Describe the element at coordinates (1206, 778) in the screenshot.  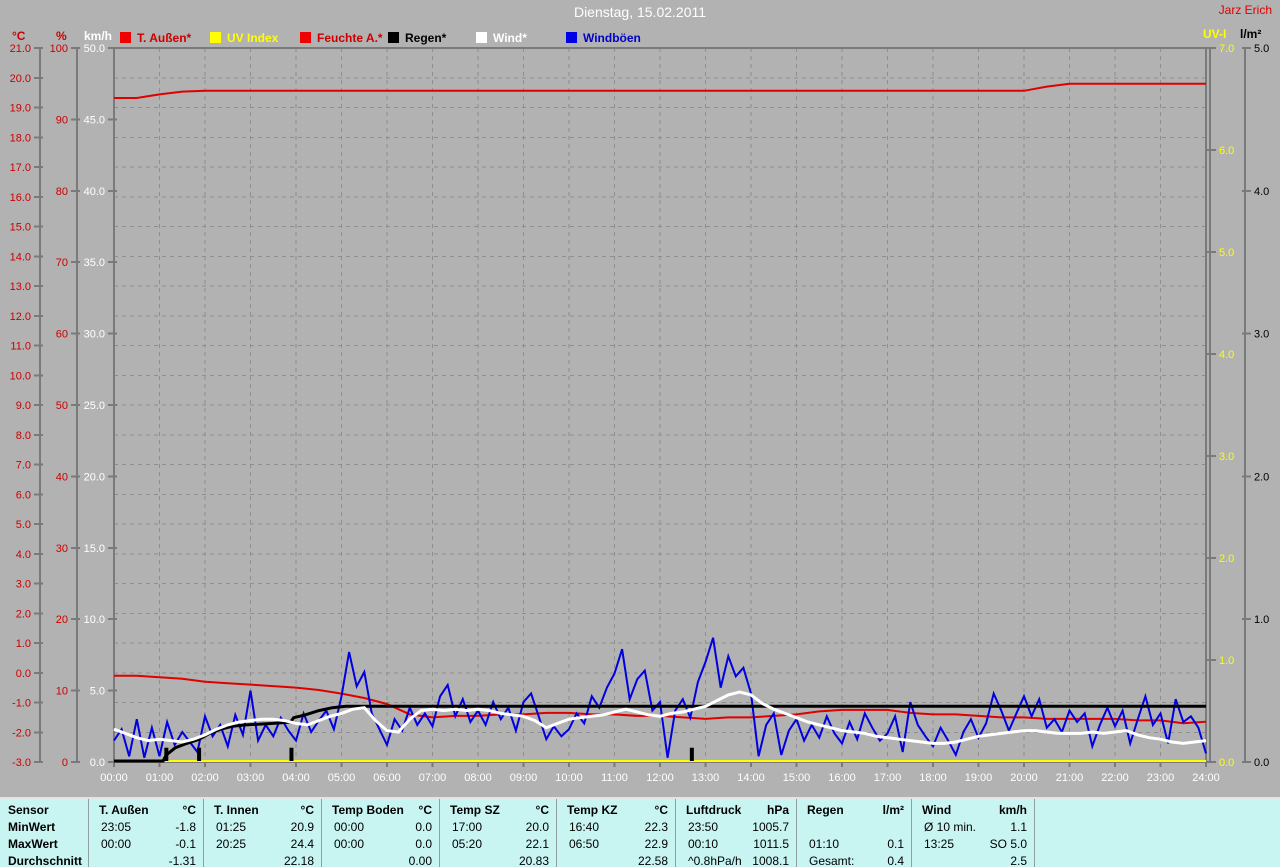
I see `svg-text: 24:00` at that location.